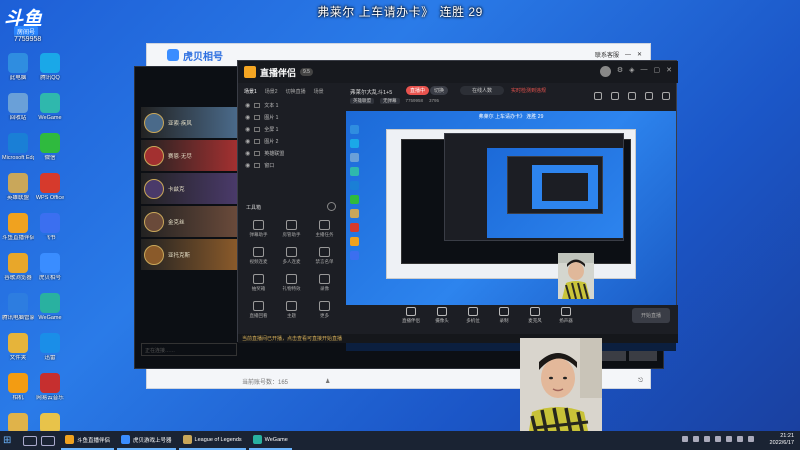 The image size is (800, 450). I want to click on tool-button: 礼物特效, so click(291, 283).